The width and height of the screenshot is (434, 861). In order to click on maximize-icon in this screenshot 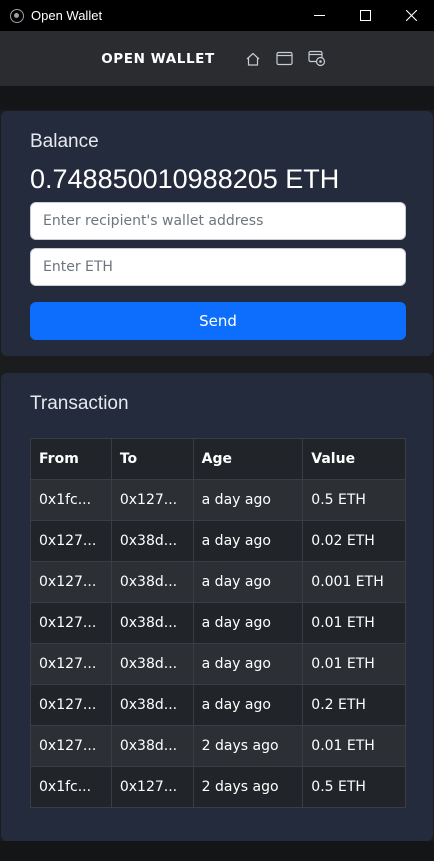, I will do `click(365, 15)`.